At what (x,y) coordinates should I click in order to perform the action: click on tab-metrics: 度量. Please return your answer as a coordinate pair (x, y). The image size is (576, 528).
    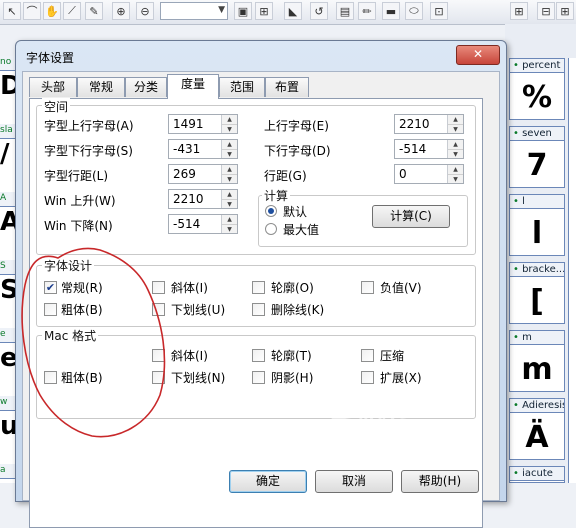
    Looking at the image, I should click on (193, 86).